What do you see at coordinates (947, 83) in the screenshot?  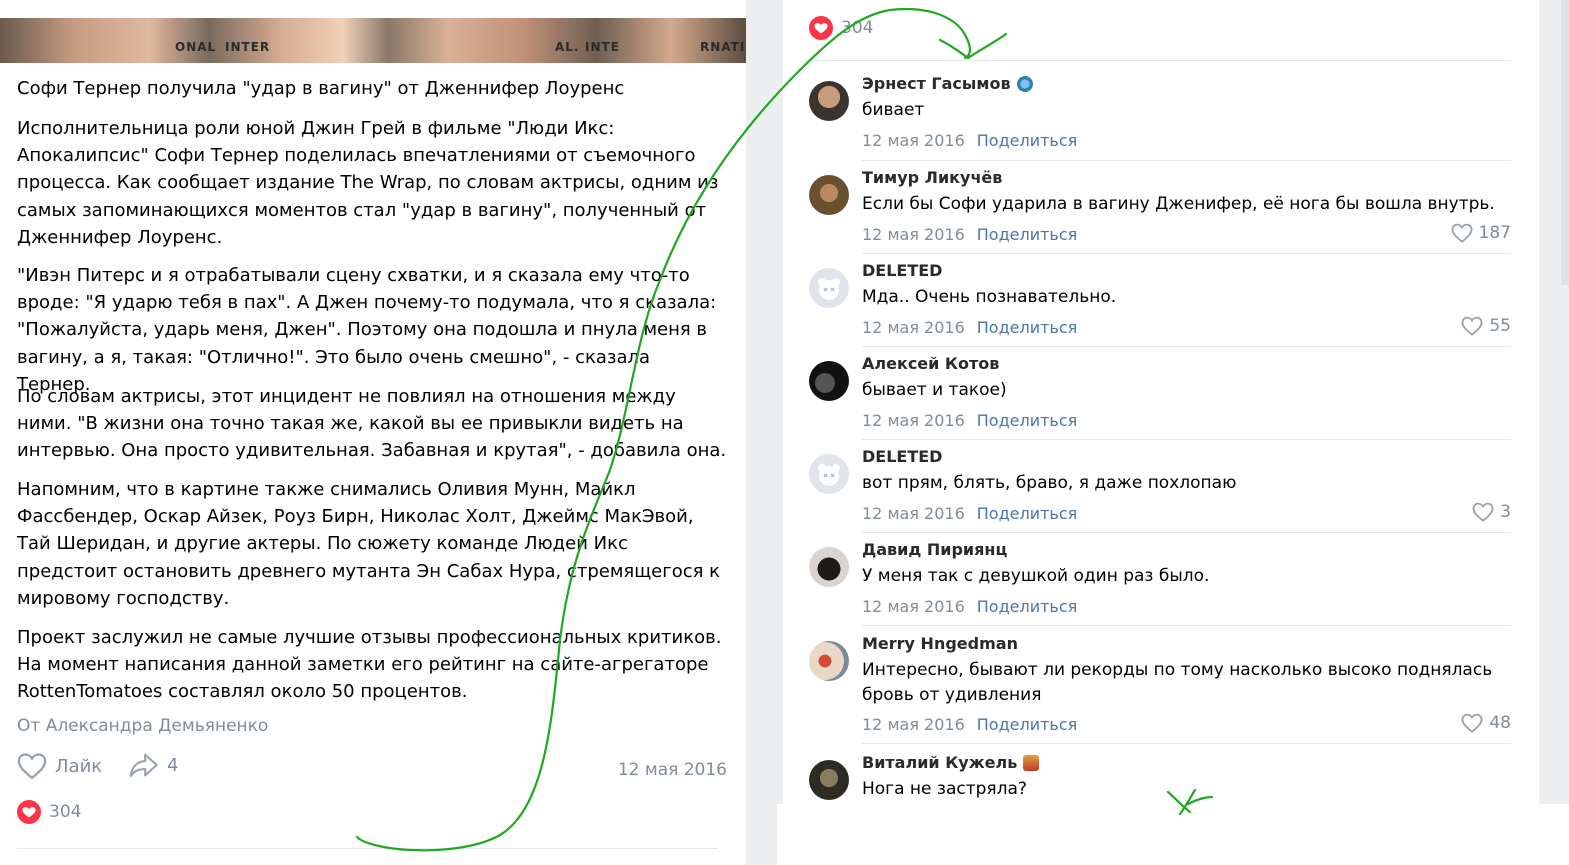 I see `comment-author: Эрнест Гасымов` at bounding box center [947, 83].